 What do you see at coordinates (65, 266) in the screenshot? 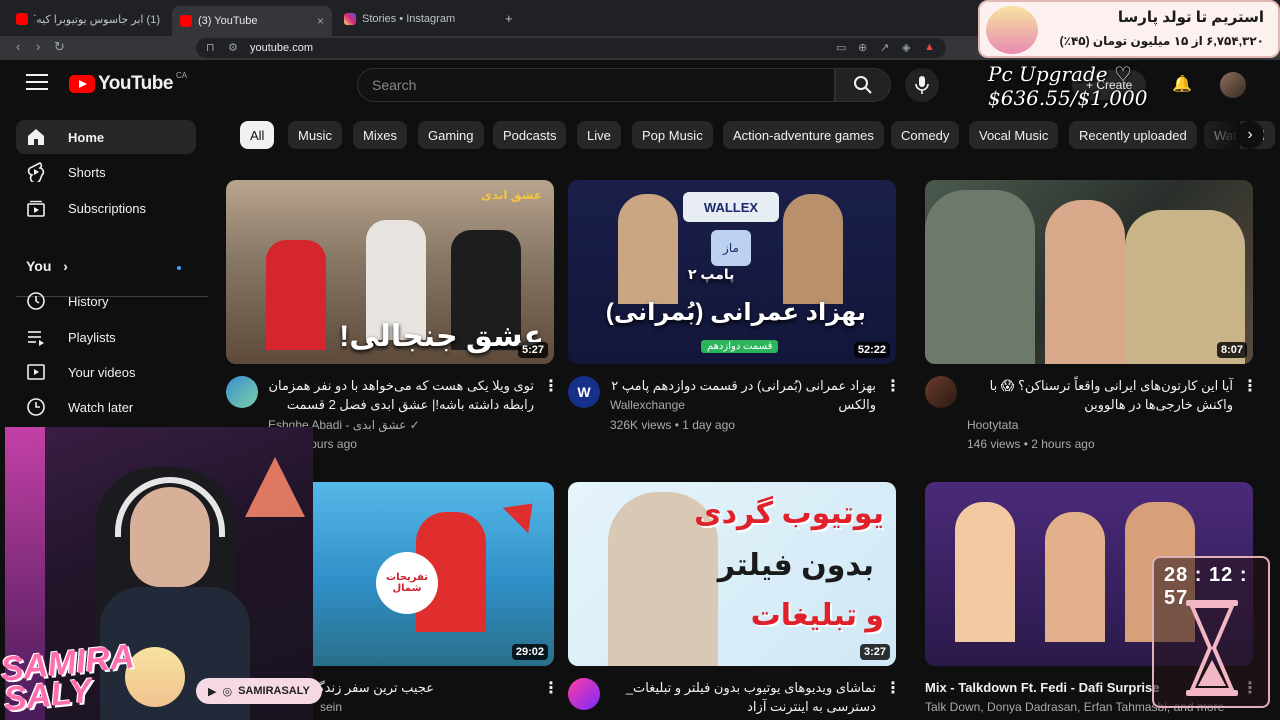
I see `chevron-right-icon: ›` at bounding box center [65, 266].